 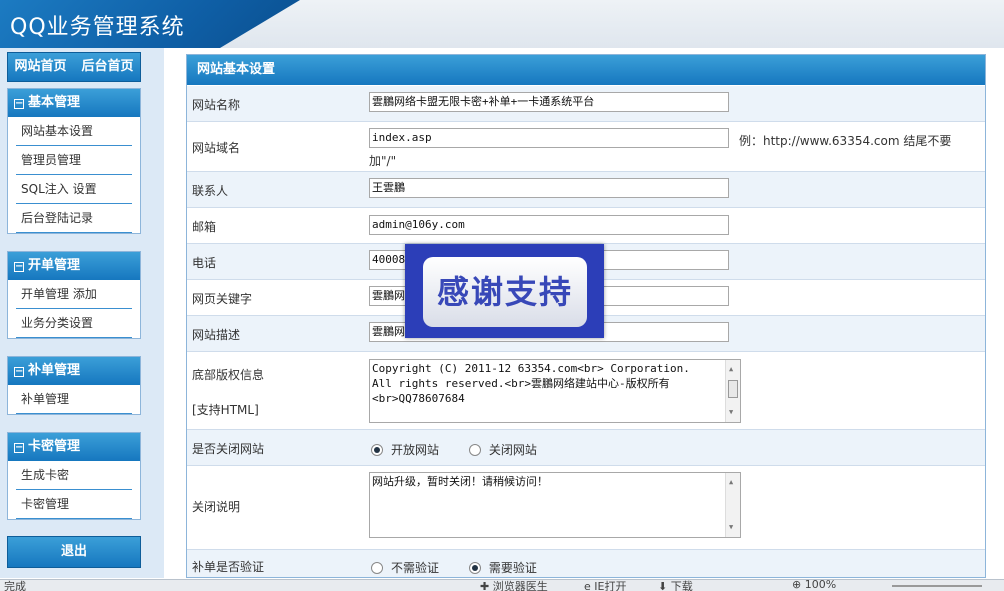 I want to click on menu-item-login-log: 后台登陆记录, so click(x=74, y=218).